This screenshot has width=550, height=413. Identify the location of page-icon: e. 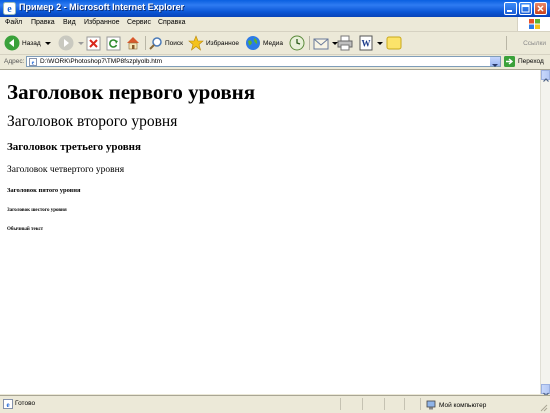
(33, 62).